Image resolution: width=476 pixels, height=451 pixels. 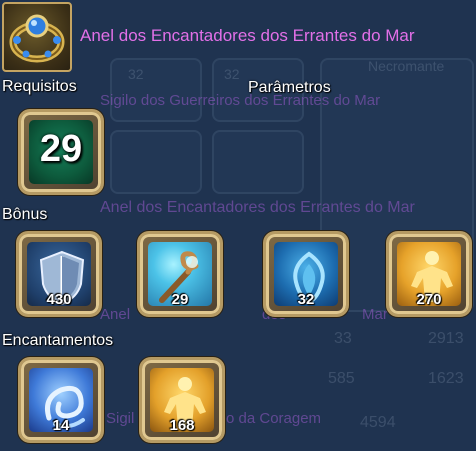 What do you see at coordinates (37, 37) in the screenshot?
I see `ring-icon` at bounding box center [37, 37].